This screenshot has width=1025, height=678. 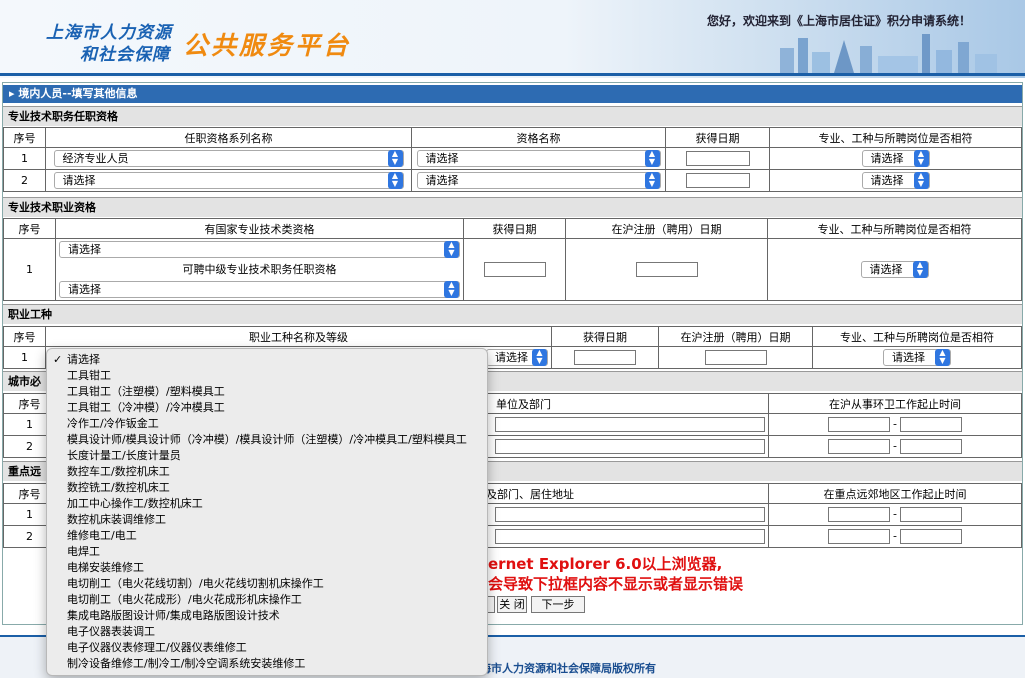 I want to click on series-select: 请选择 ▲ ▼, so click(x=228, y=180).